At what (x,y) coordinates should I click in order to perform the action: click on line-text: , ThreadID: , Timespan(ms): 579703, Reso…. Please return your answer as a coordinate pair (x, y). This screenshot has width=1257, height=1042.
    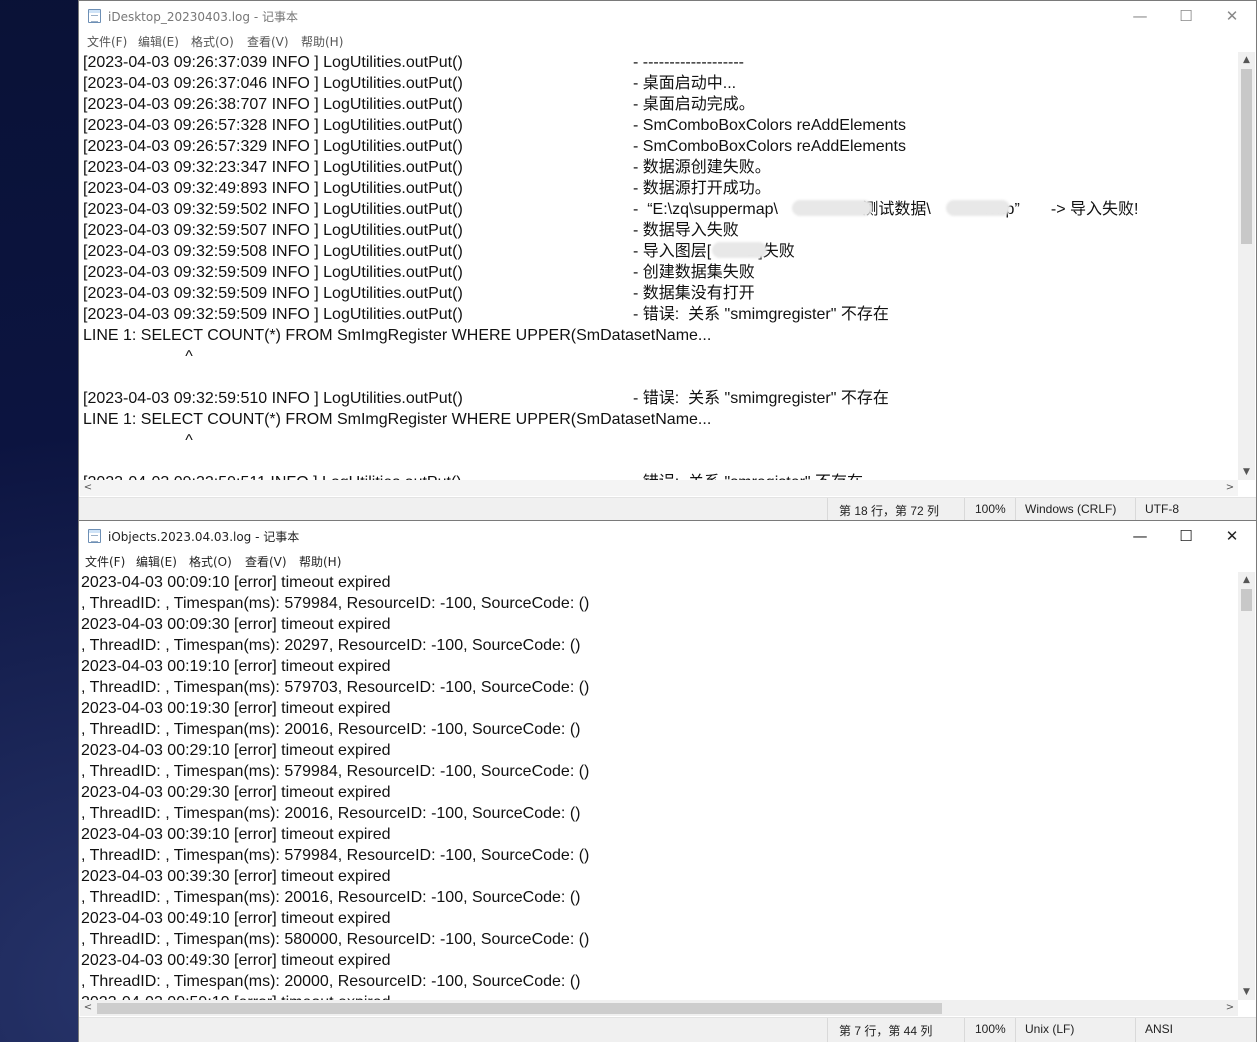
    Looking at the image, I should click on (335, 687).